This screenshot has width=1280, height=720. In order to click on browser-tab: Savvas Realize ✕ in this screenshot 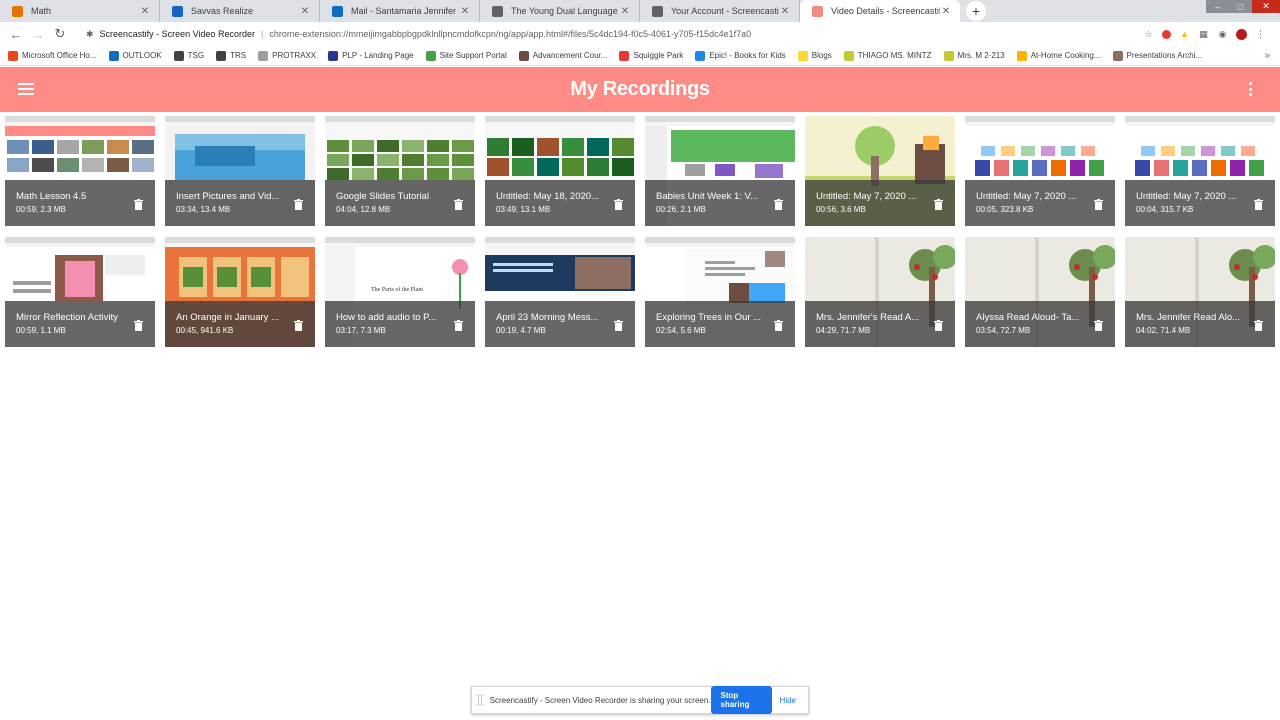, I will do `click(240, 11)`.